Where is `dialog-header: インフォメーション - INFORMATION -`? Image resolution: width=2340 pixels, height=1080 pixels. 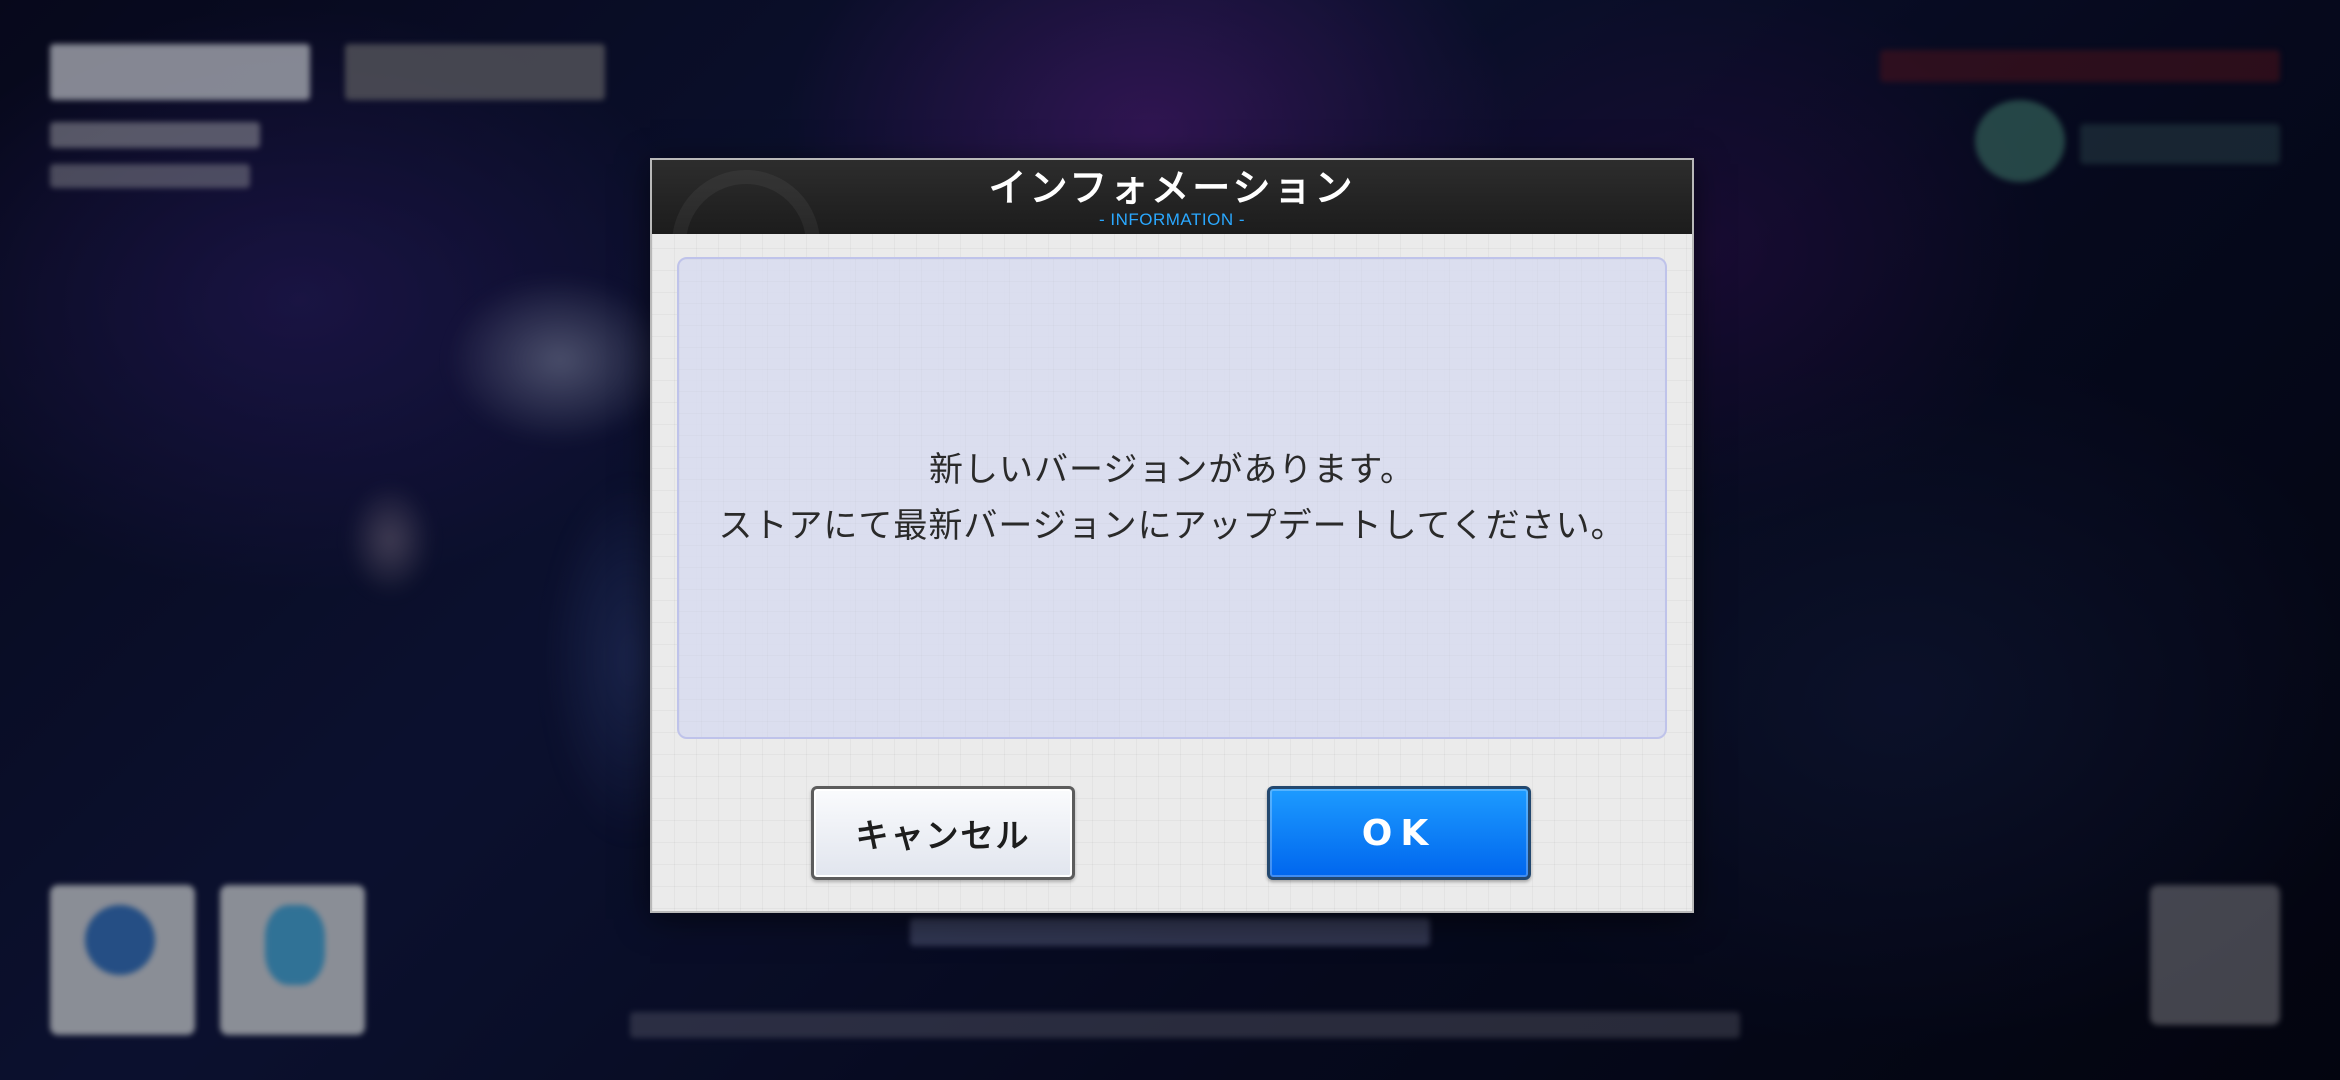
dialog-header: インフォメーション - INFORMATION - is located at coordinates (1172, 197).